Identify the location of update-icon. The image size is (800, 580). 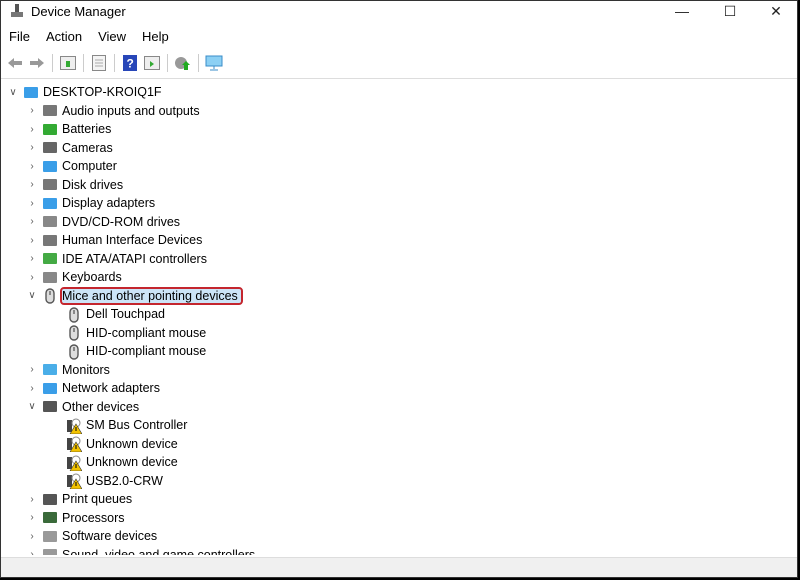
(99, 63).